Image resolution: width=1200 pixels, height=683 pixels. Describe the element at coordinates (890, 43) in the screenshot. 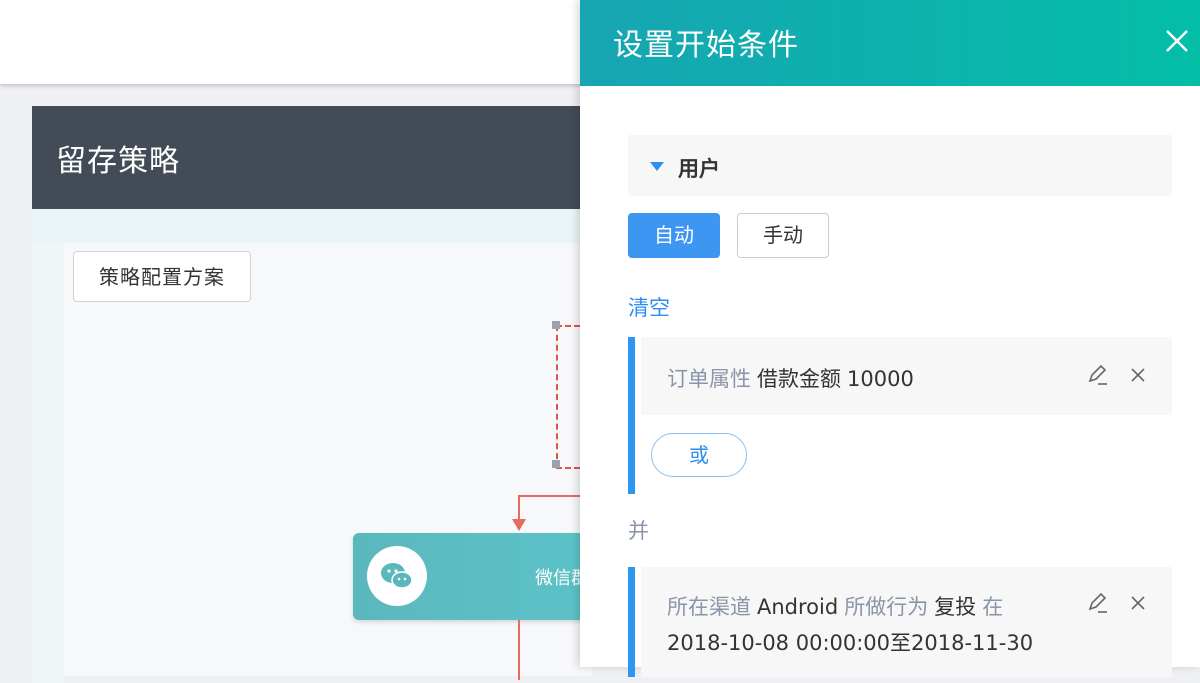

I see `panel-header: 设置开始条件` at that location.